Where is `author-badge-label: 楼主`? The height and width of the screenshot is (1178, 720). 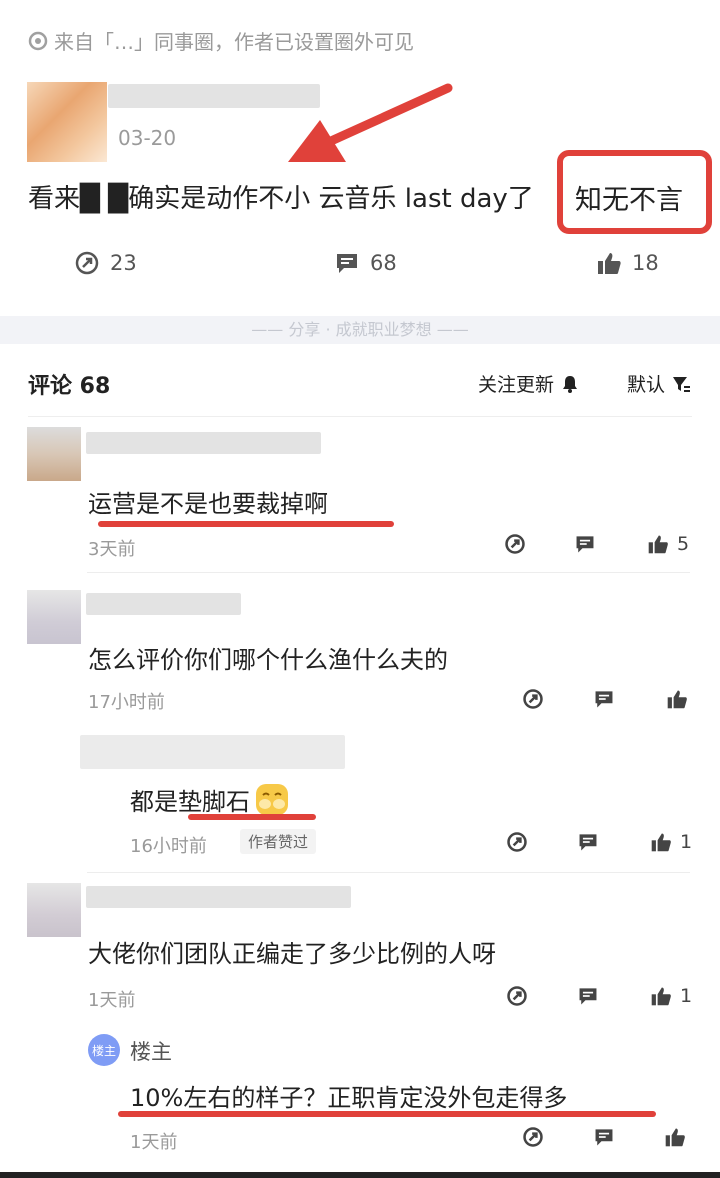
author-badge-label: 楼主 is located at coordinates (103, 1050).